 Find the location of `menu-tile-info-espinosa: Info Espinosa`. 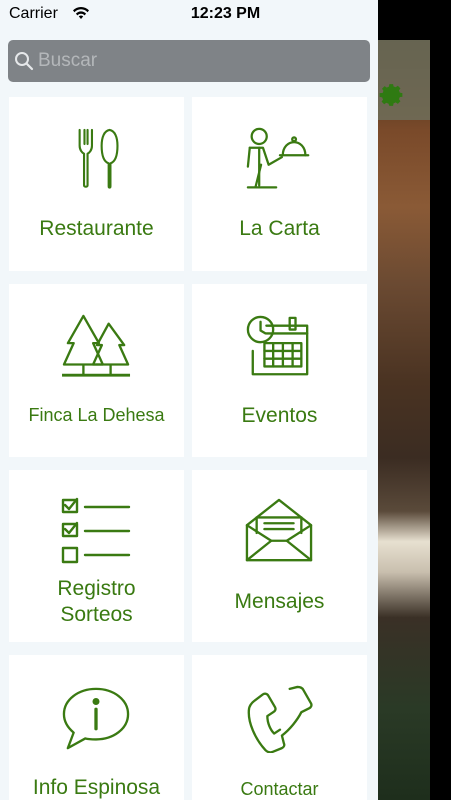

menu-tile-info-espinosa: Info Espinosa is located at coordinates (96, 727).